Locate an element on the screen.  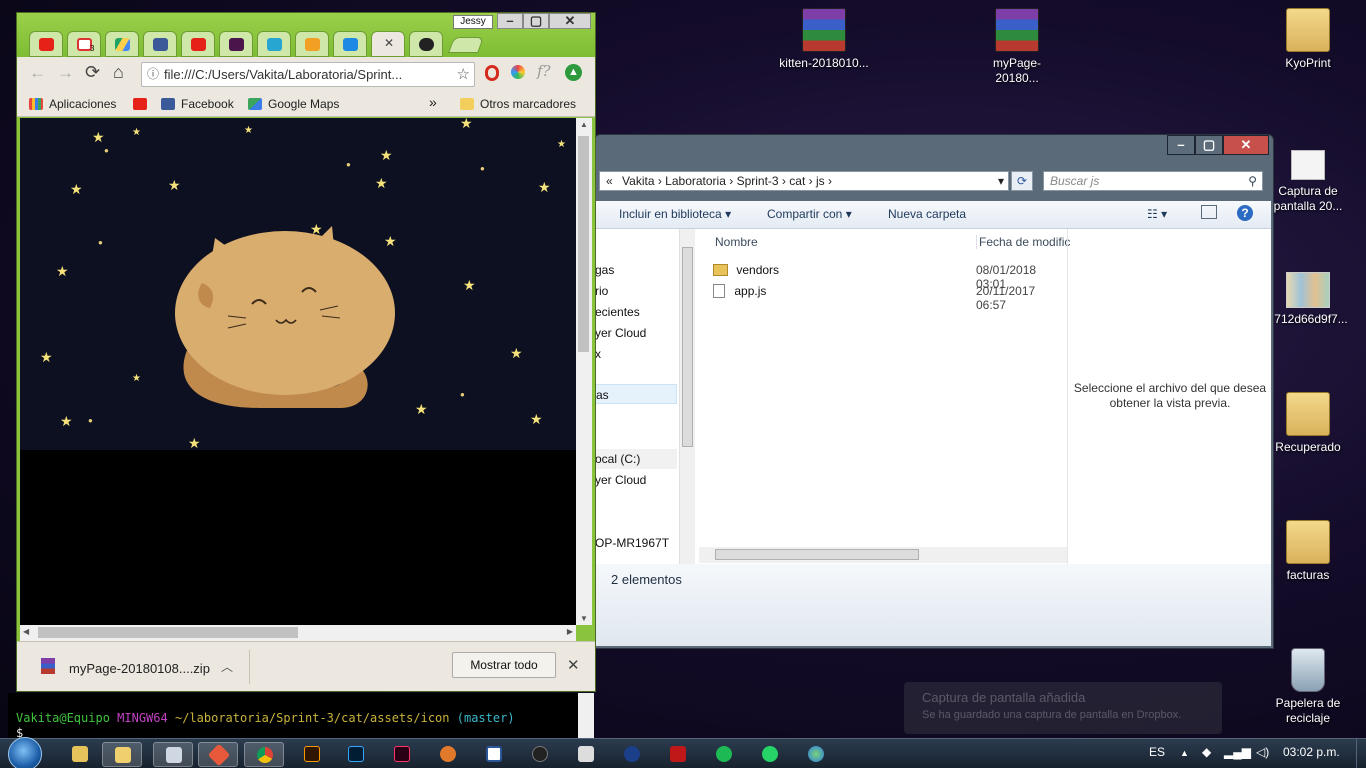
tab-play is located at coordinates (274, 44).